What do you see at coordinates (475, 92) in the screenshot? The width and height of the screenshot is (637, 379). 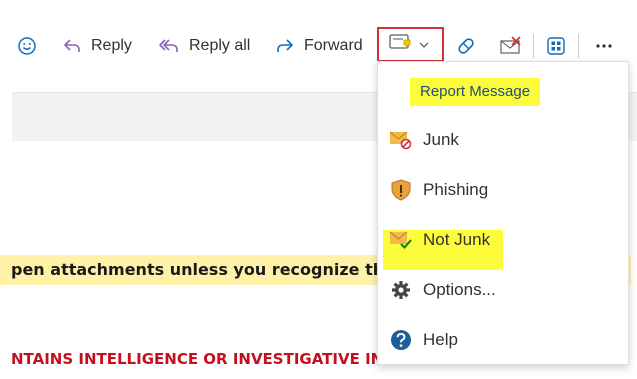 I see `menu-header: Report Message` at bounding box center [475, 92].